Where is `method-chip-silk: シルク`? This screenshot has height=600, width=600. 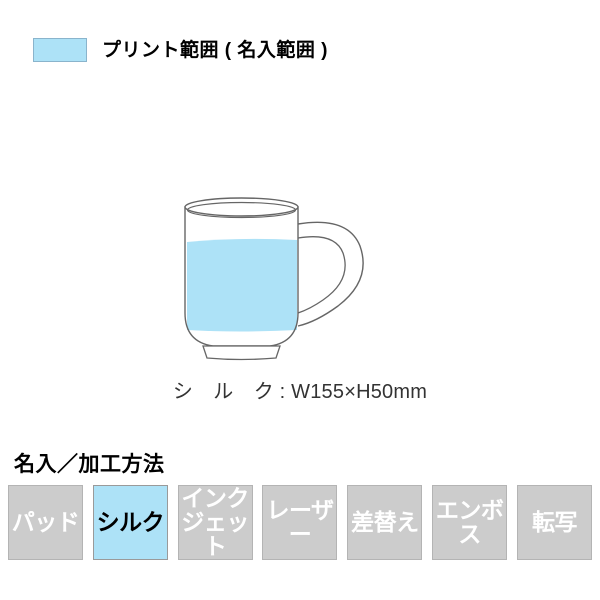 method-chip-silk: シルク is located at coordinates (130, 523).